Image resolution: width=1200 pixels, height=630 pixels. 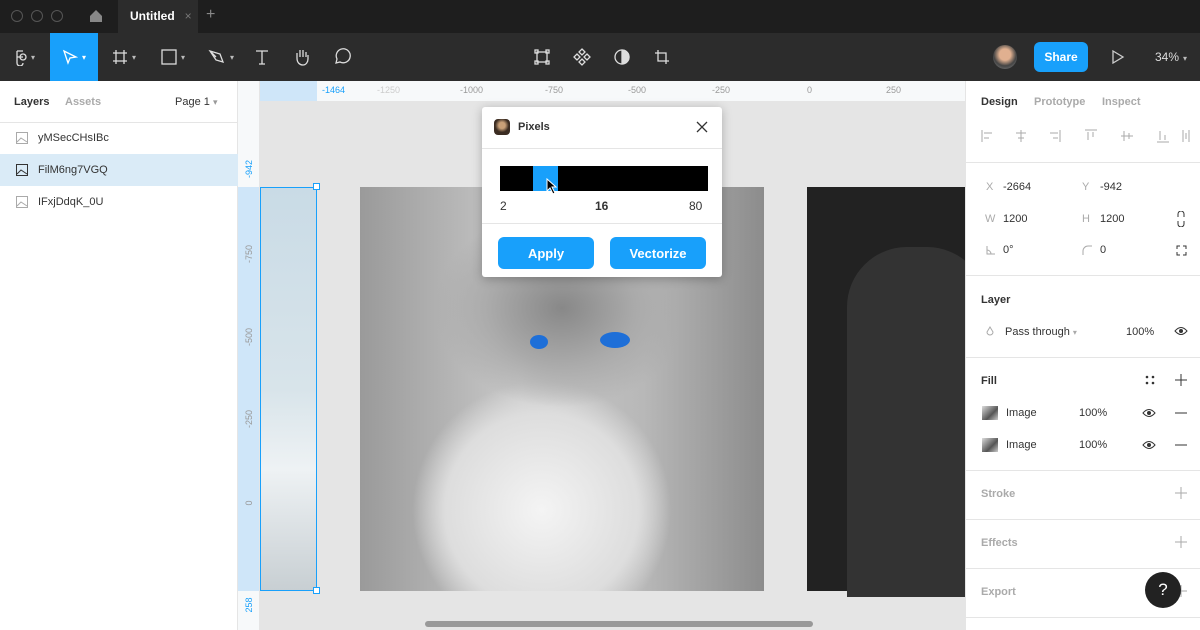 I want to click on add-effect-icon, so click(x=1181, y=542).